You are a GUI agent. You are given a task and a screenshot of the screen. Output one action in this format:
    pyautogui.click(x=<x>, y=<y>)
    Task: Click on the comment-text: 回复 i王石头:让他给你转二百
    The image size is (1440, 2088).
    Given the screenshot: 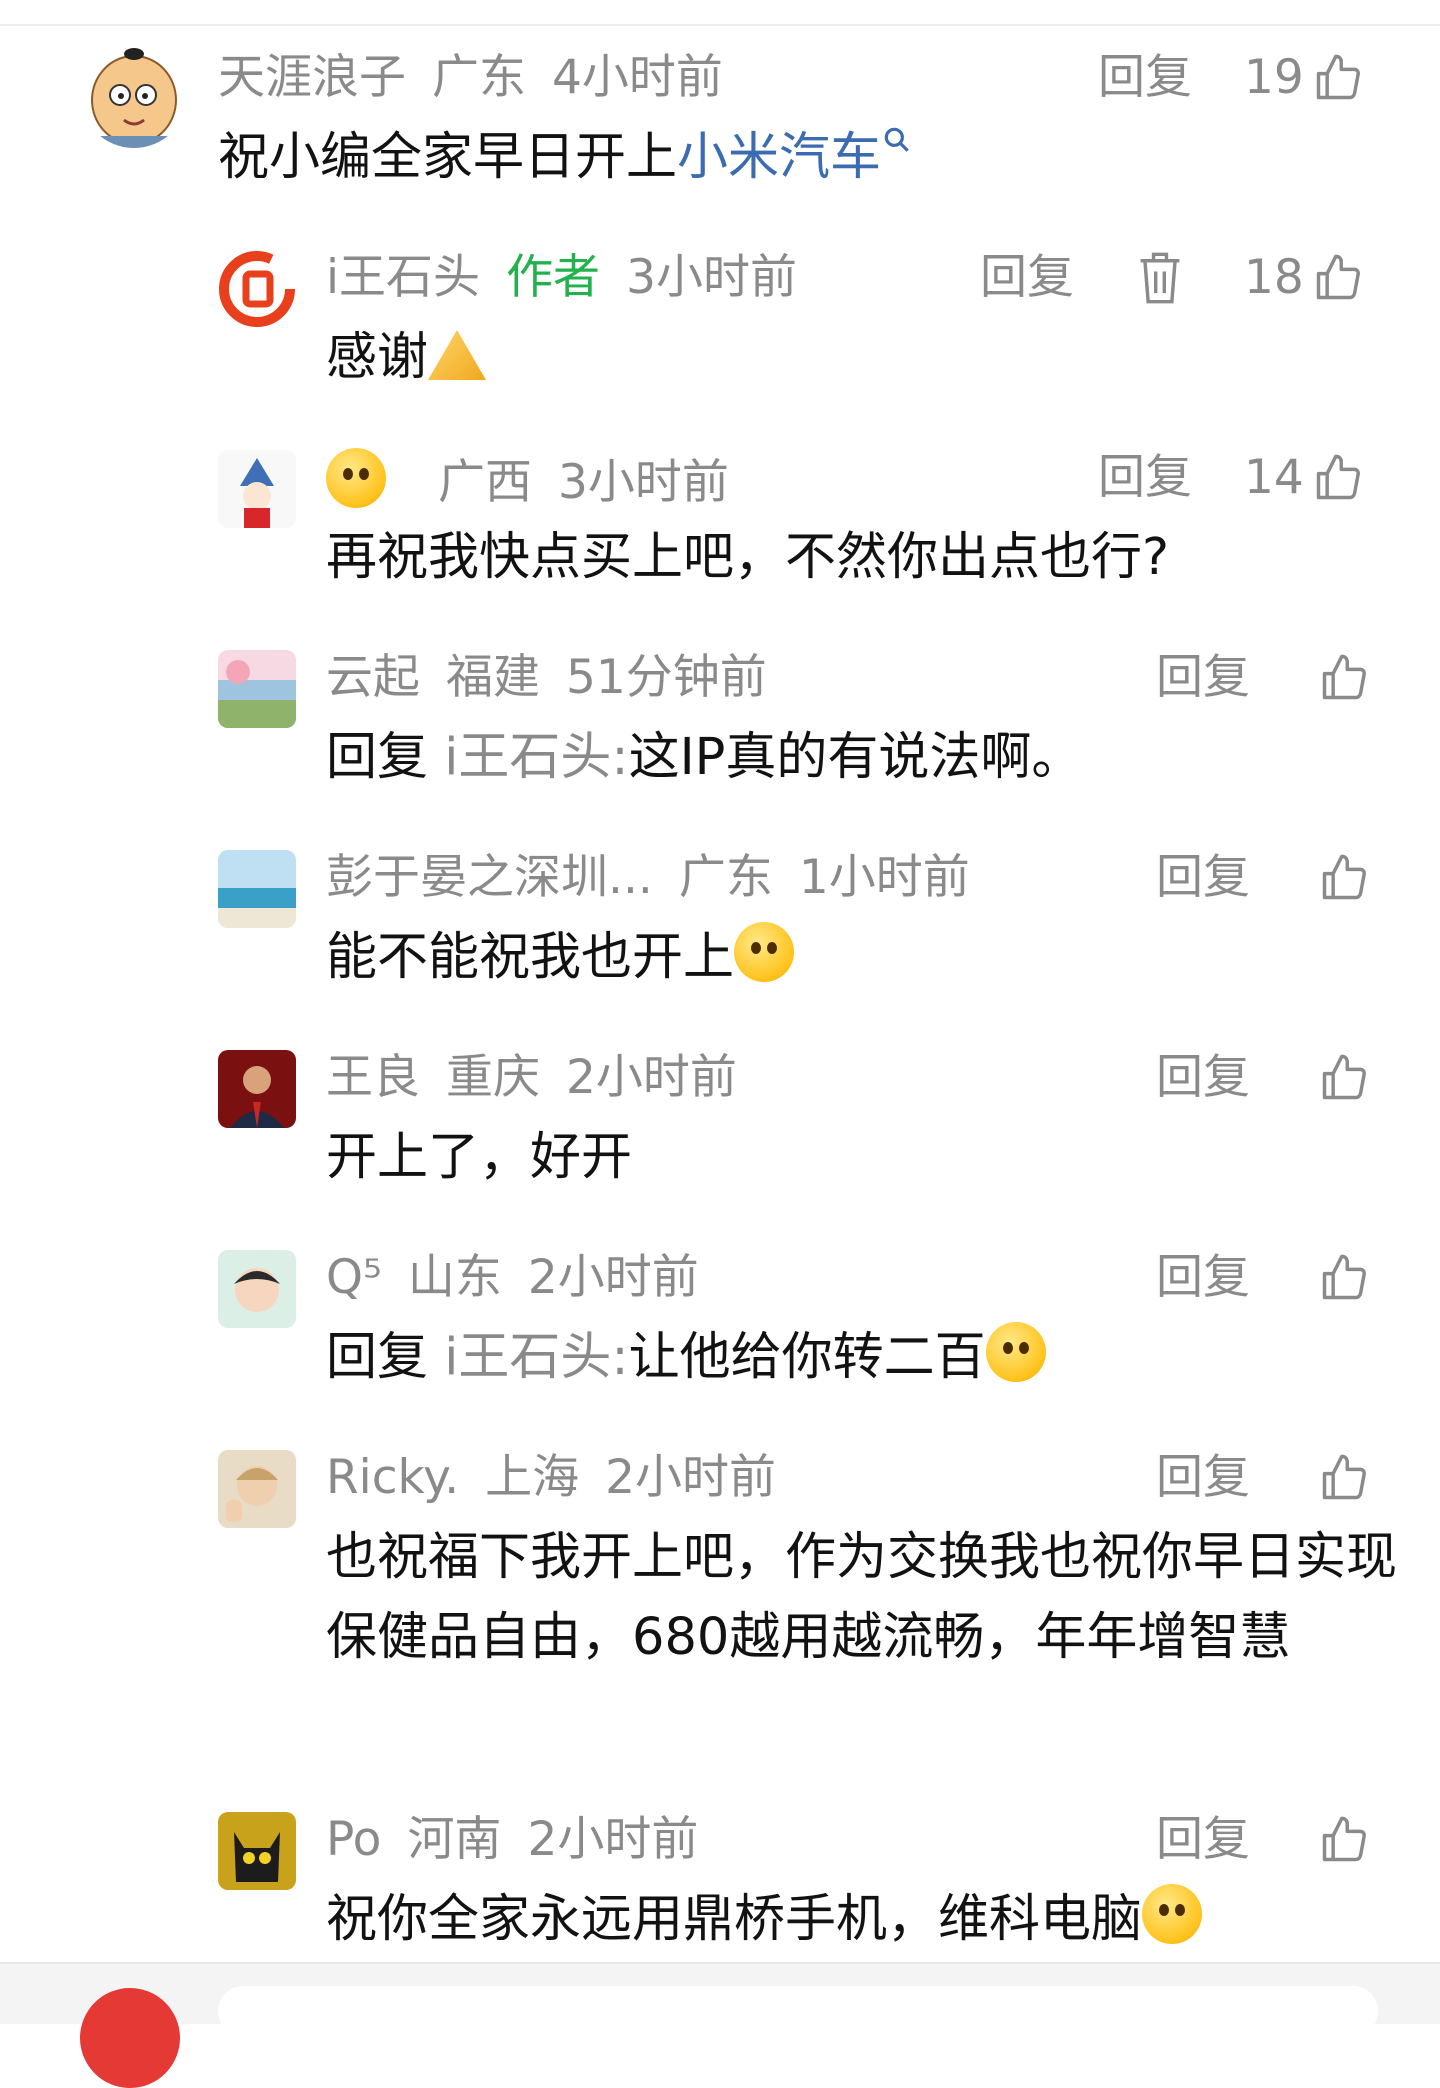 What is the action you would take?
    pyautogui.click(x=686, y=1358)
    